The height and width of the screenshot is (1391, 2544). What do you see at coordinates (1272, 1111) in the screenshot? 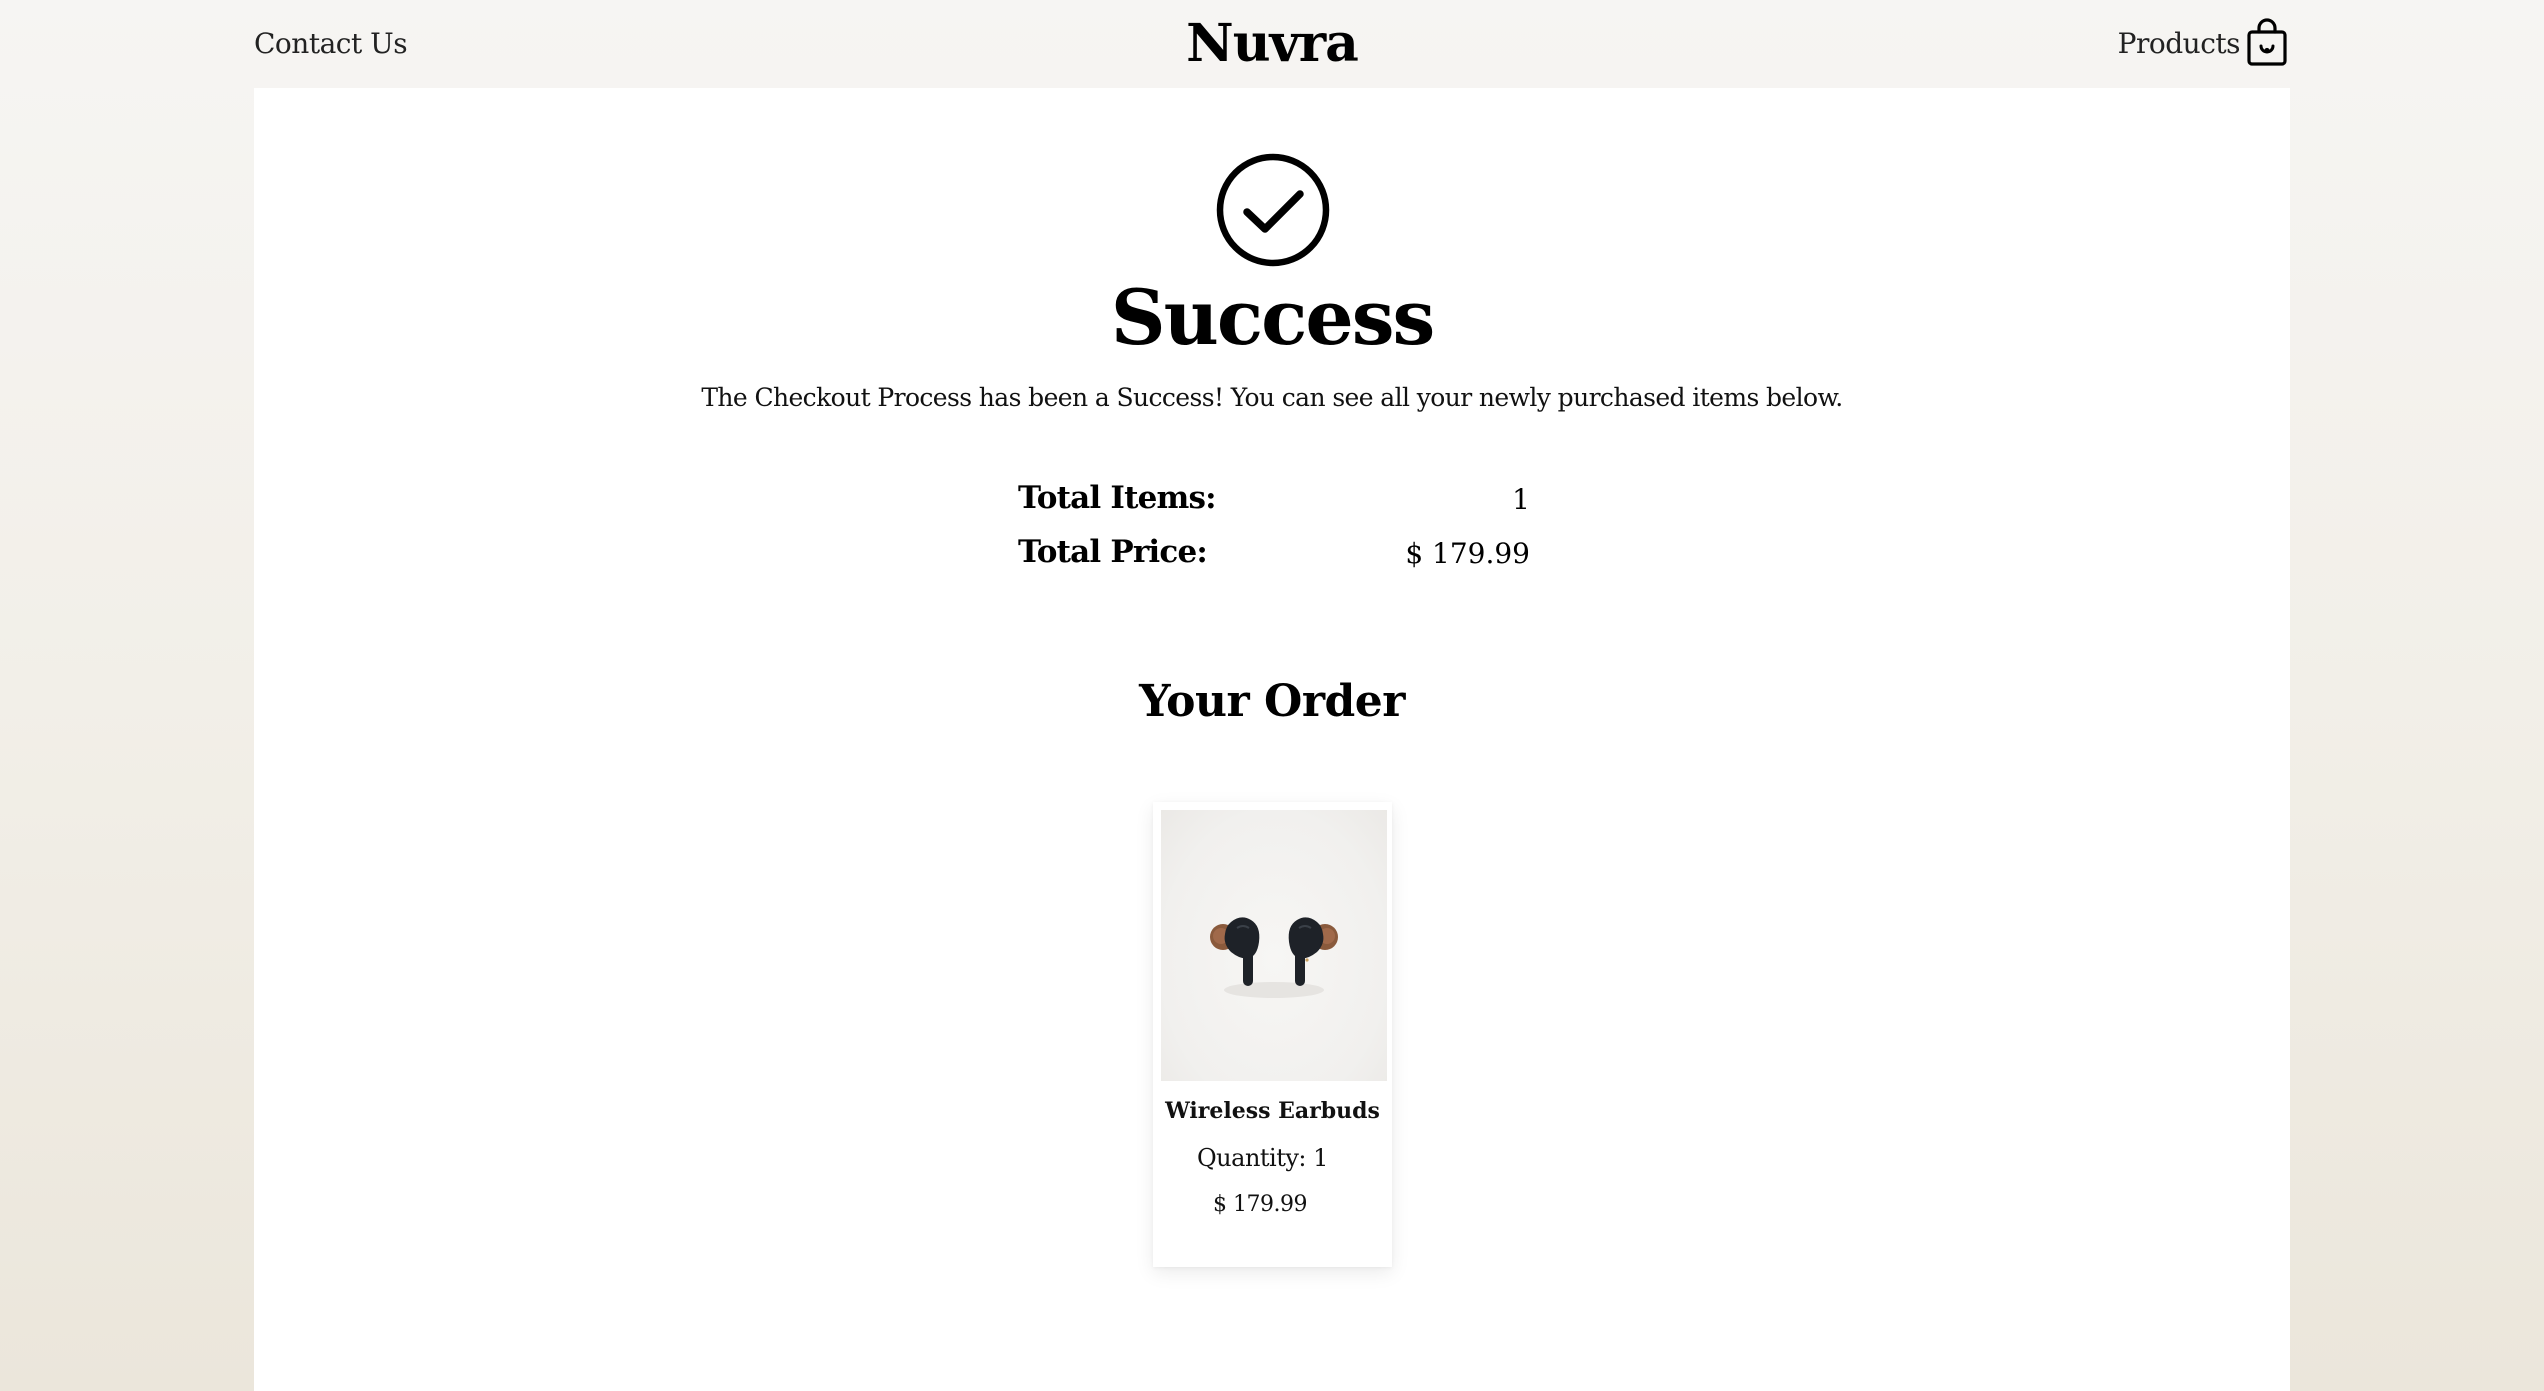
I see `product-name: Wireless Earbuds` at bounding box center [1272, 1111].